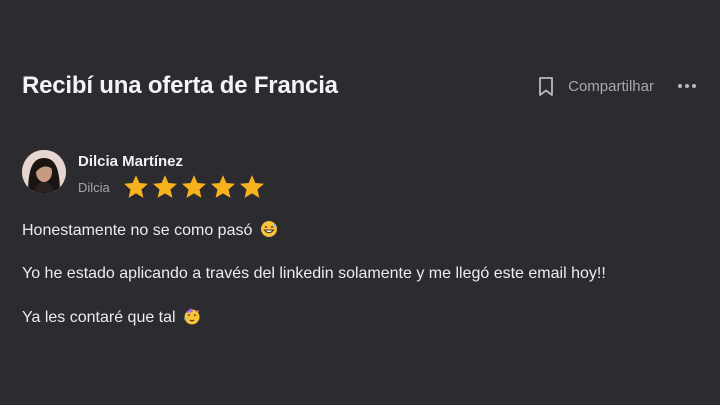 This screenshot has height=405, width=720. I want to click on star-rating, so click(194, 187).